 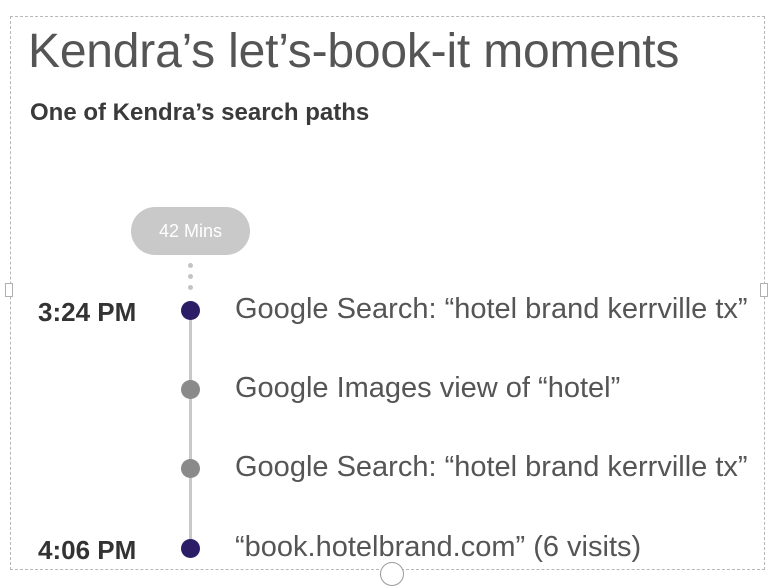 I want to click on page-title: Kendra’s let’s-book-it moments, so click(x=354, y=51).